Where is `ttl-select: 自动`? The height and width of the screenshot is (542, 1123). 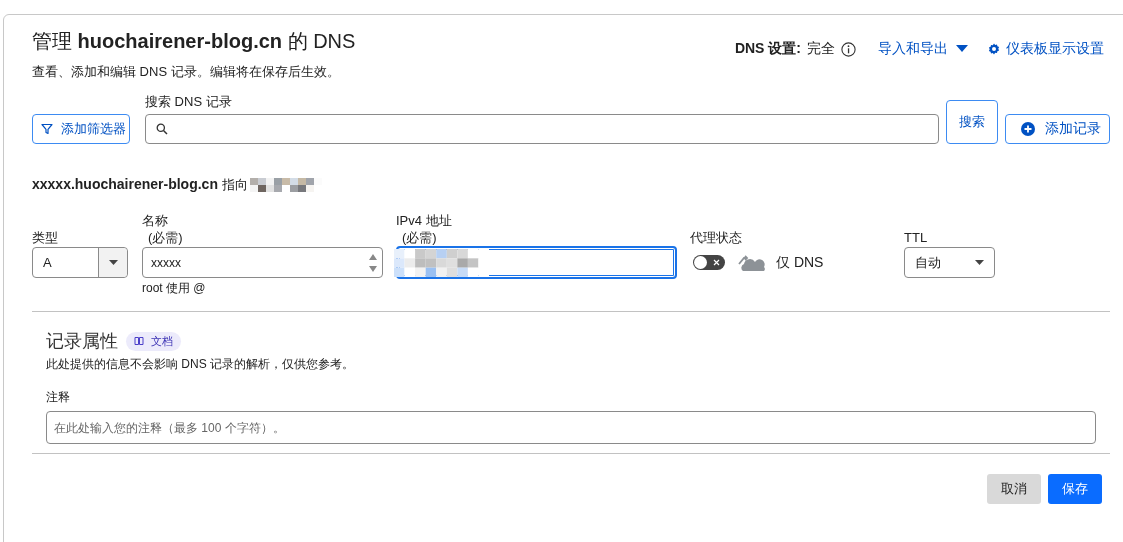 ttl-select: 自动 is located at coordinates (949, 262).